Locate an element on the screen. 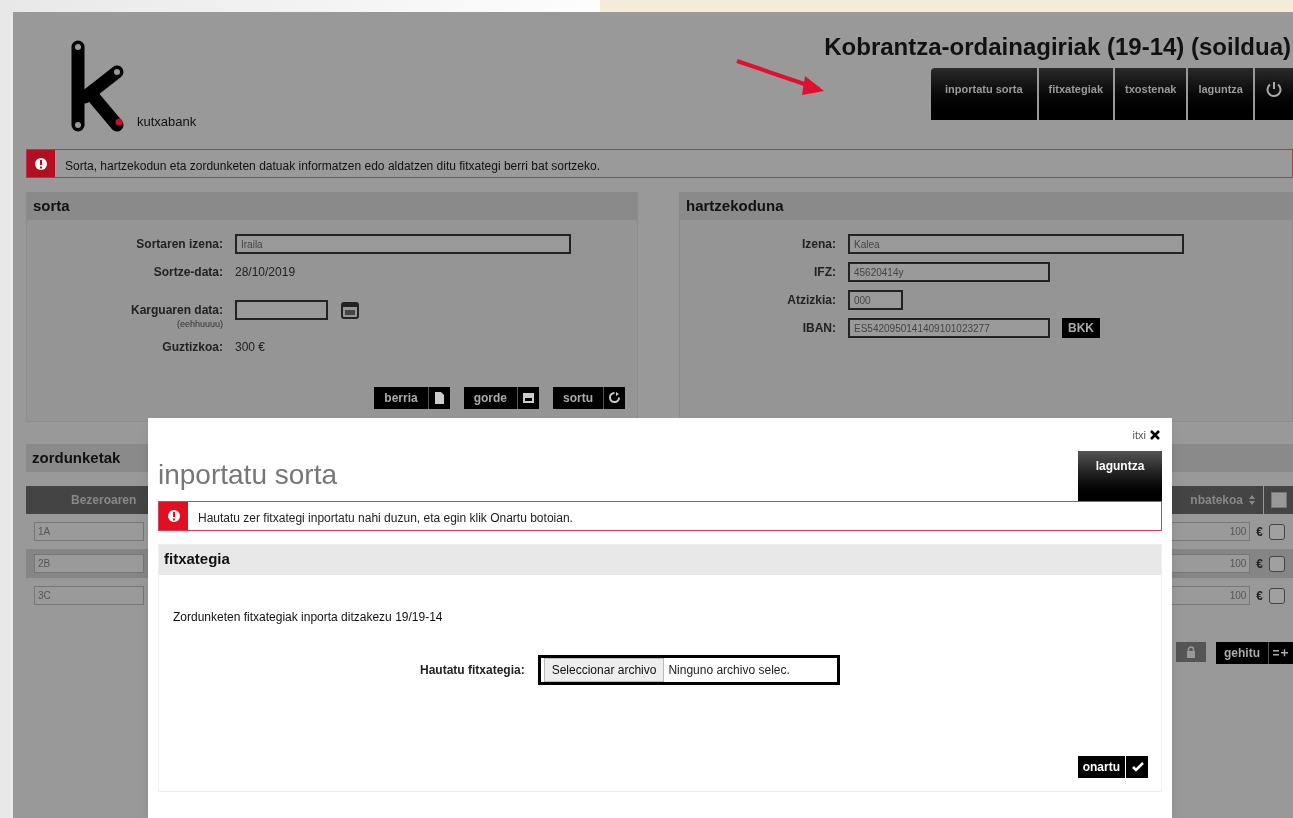 The width and height of the screenshot is (1293, 818). column-header: nbatekoa is located at coordinates (1226, 500).